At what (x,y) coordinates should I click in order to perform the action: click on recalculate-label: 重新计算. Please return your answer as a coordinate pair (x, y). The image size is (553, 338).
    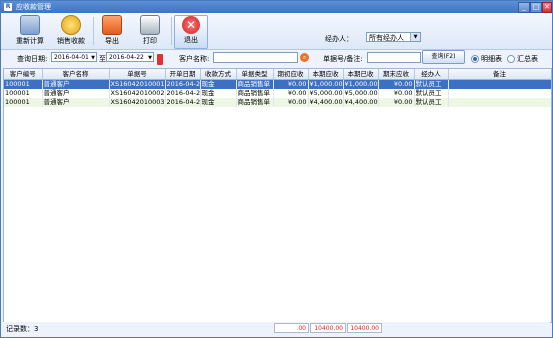
    Looking at the image, I should click on (30, 41).